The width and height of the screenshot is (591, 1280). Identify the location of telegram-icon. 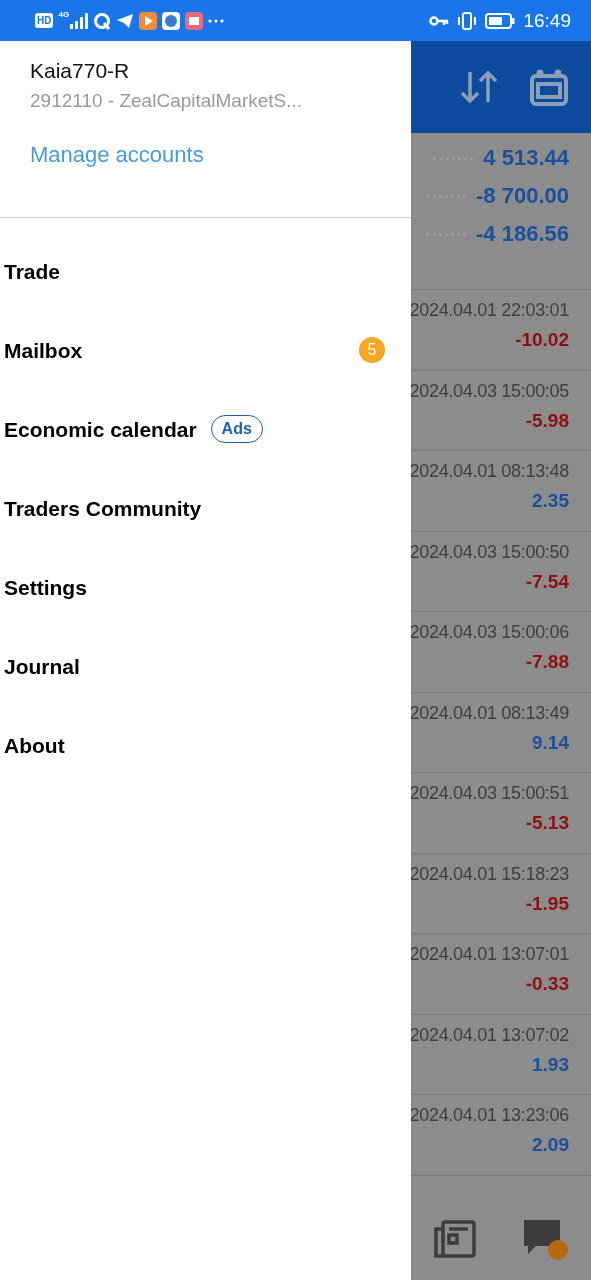
(125, 20).